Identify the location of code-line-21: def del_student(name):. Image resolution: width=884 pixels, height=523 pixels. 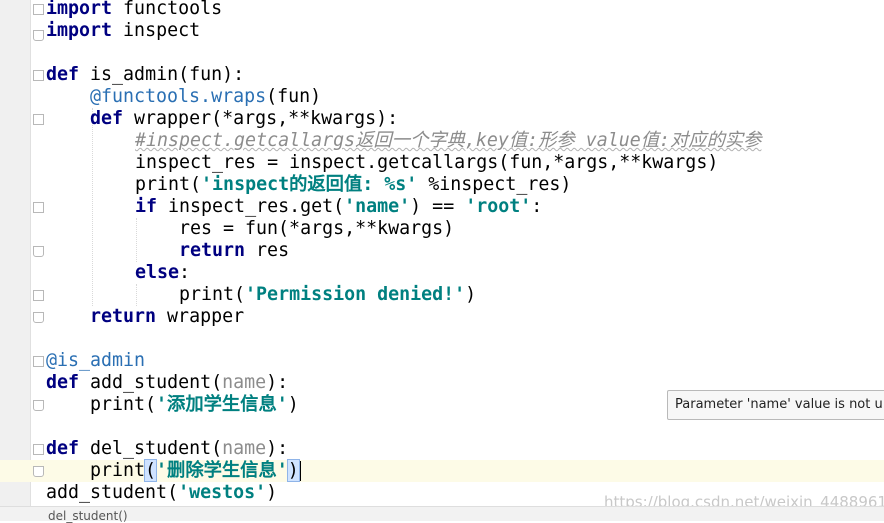
(167, 449).